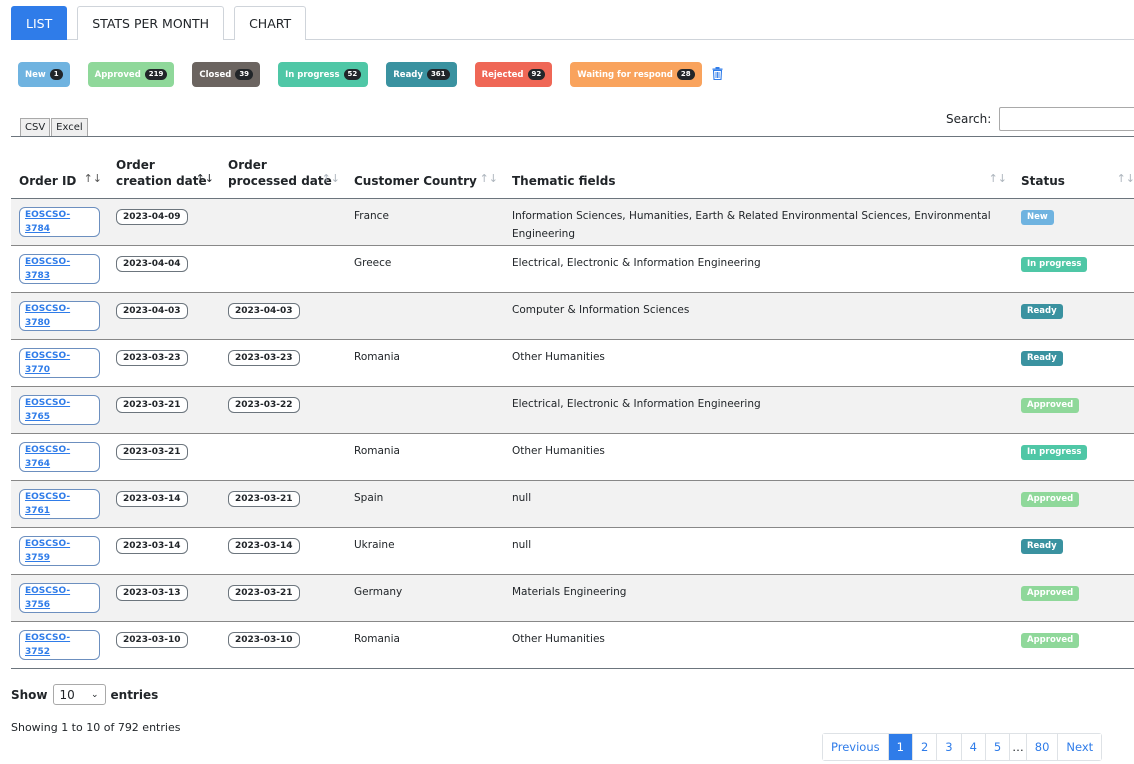  Describe the element at coordinates (536, 74) in the screenshot. I see `count-badge: 92` at that location.